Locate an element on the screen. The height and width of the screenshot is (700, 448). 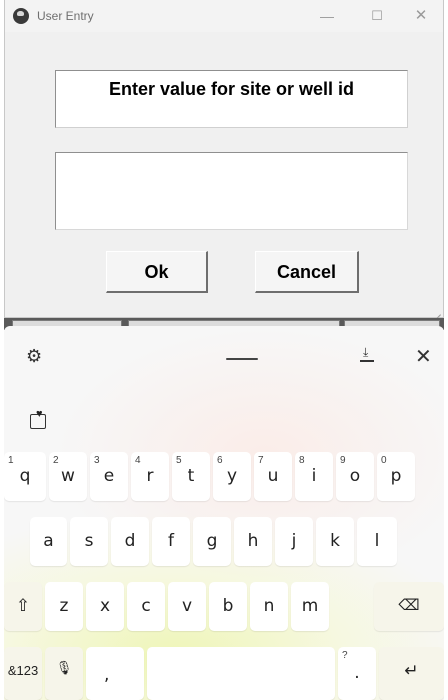
key-m: m is located at coordinates (310, 606).